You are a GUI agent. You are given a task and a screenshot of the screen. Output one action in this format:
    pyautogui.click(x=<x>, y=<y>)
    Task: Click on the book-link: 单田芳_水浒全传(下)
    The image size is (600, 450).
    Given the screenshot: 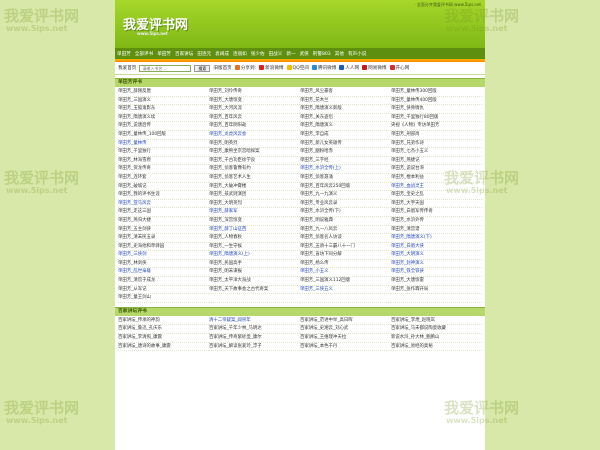 What is the action you would take?
    pyautogui.click(x=345, y=212)
    